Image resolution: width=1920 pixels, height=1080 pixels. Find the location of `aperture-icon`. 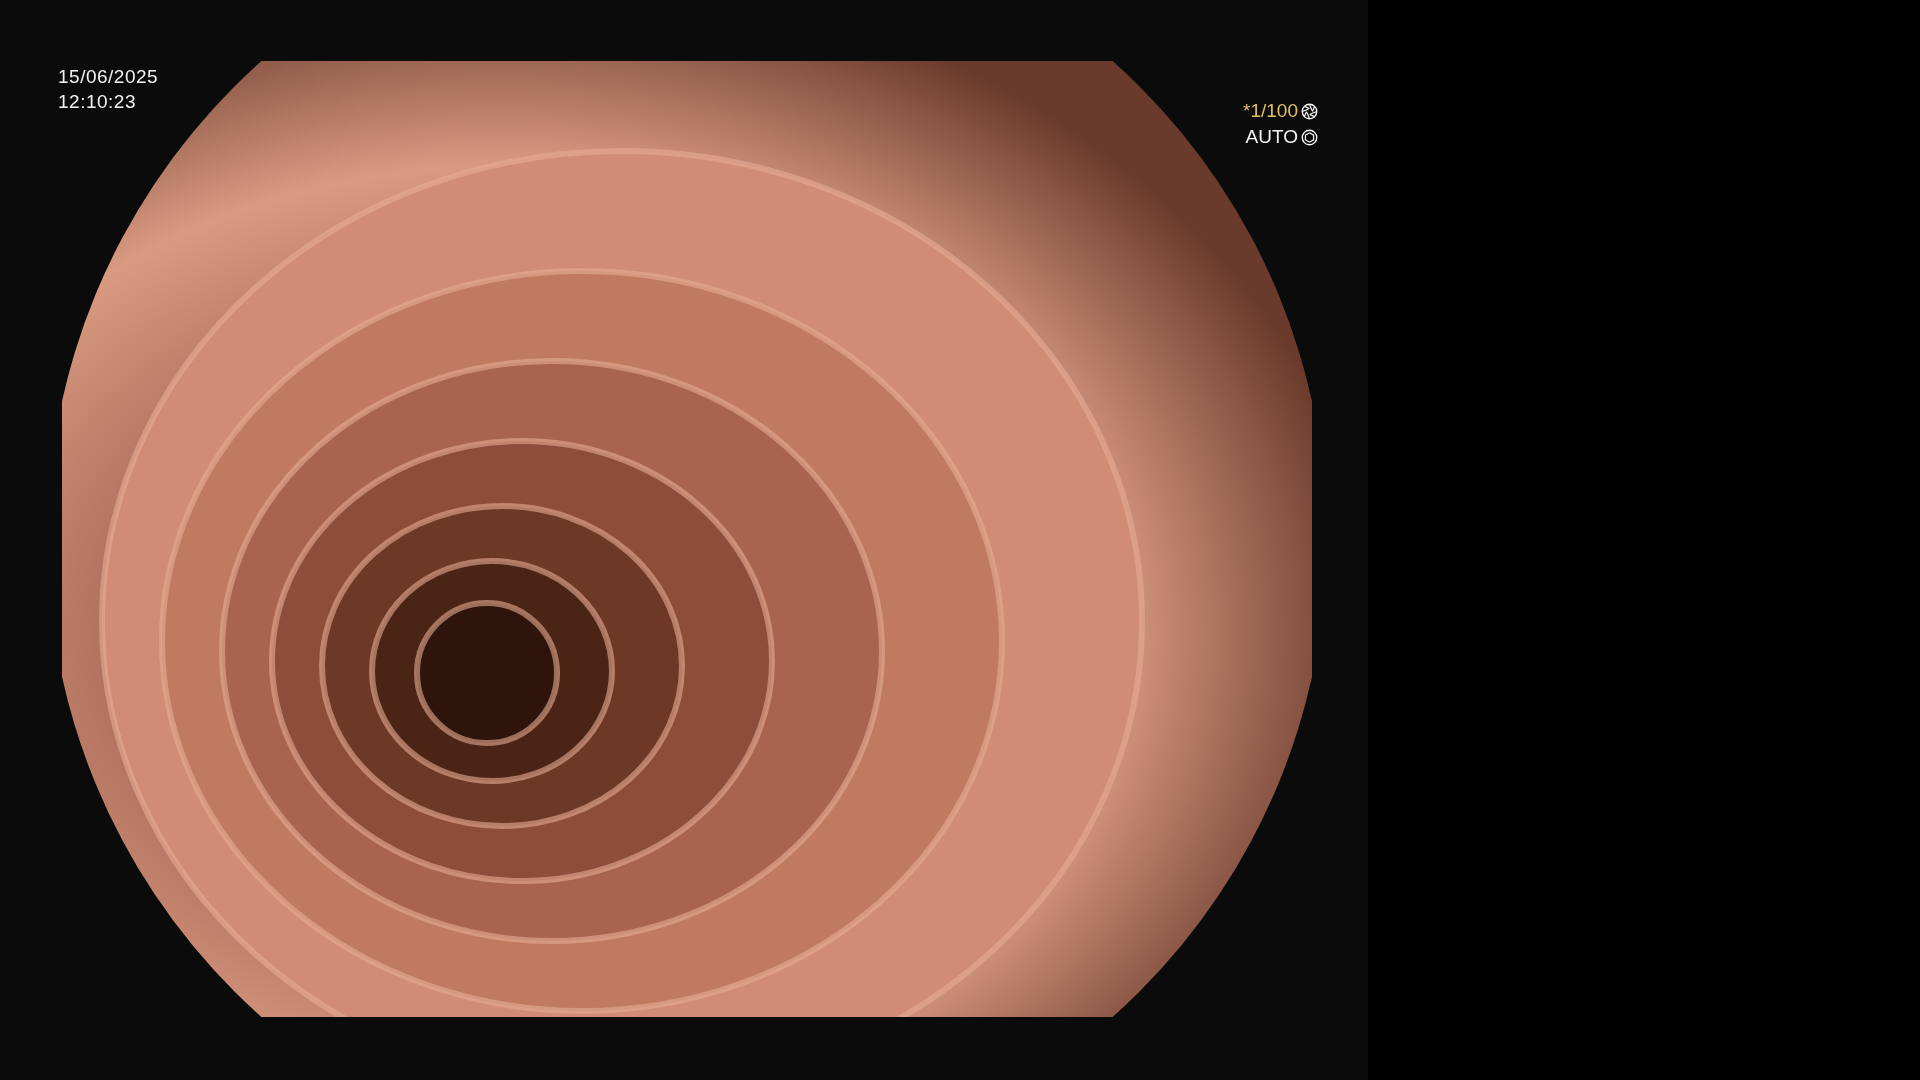

aperture-icon is located at coordinates (1309, 111).